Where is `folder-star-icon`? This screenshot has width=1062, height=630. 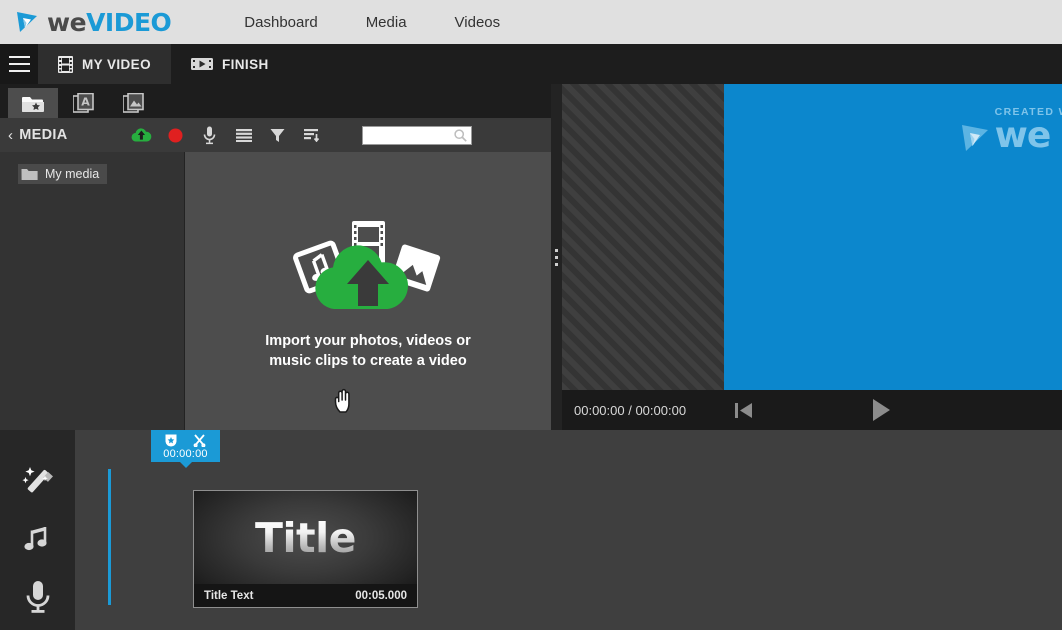 folder-star-icon is located at coordinates (33, 104).